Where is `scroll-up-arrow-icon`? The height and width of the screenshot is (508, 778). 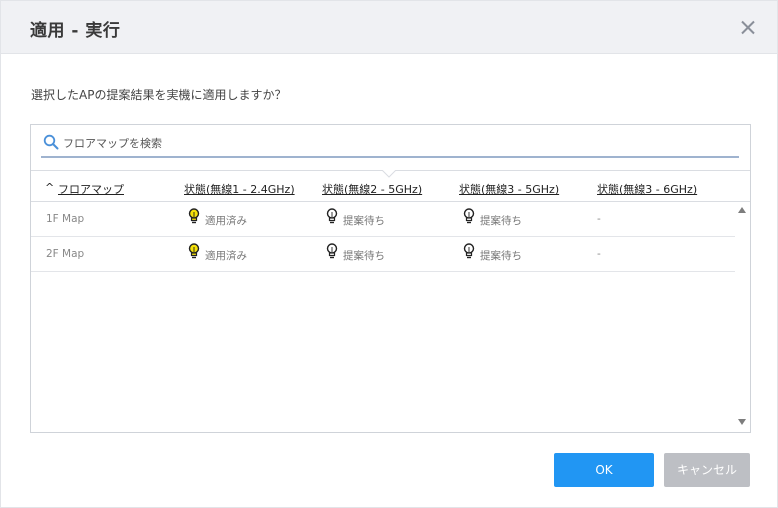 scroll-up-arrow-icon is located at coordinates (742, 210).